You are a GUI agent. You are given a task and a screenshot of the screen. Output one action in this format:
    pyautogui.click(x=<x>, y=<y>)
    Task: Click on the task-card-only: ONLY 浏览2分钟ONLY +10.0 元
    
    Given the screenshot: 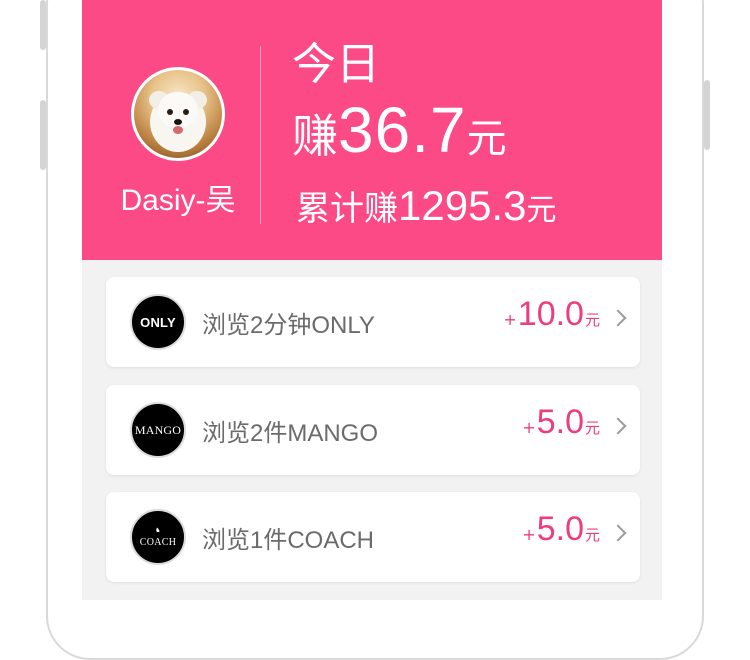 What is the action you would take?
    pyautogui.click(x=373, y=322)
    